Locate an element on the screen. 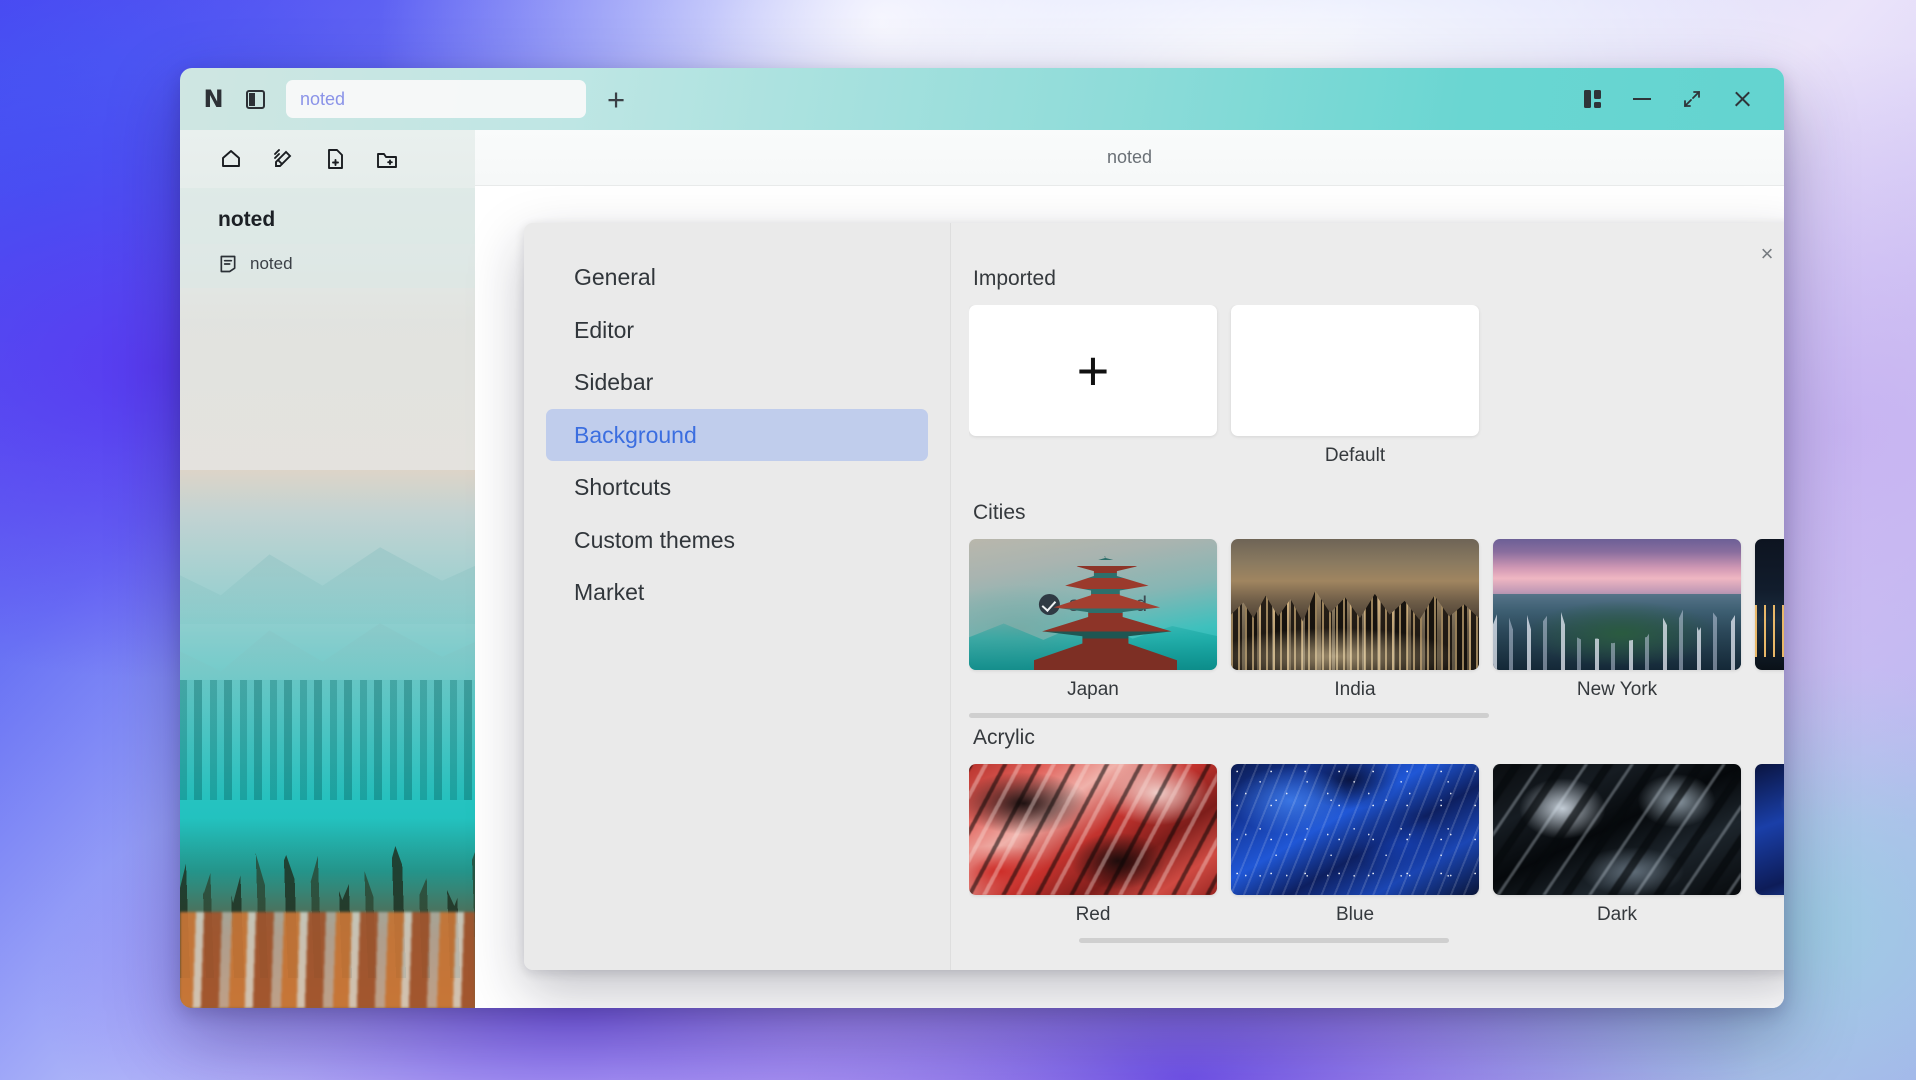 This screenshot has height=1080, width=1916. section-title: Cities is located at coordinates (999, 512).